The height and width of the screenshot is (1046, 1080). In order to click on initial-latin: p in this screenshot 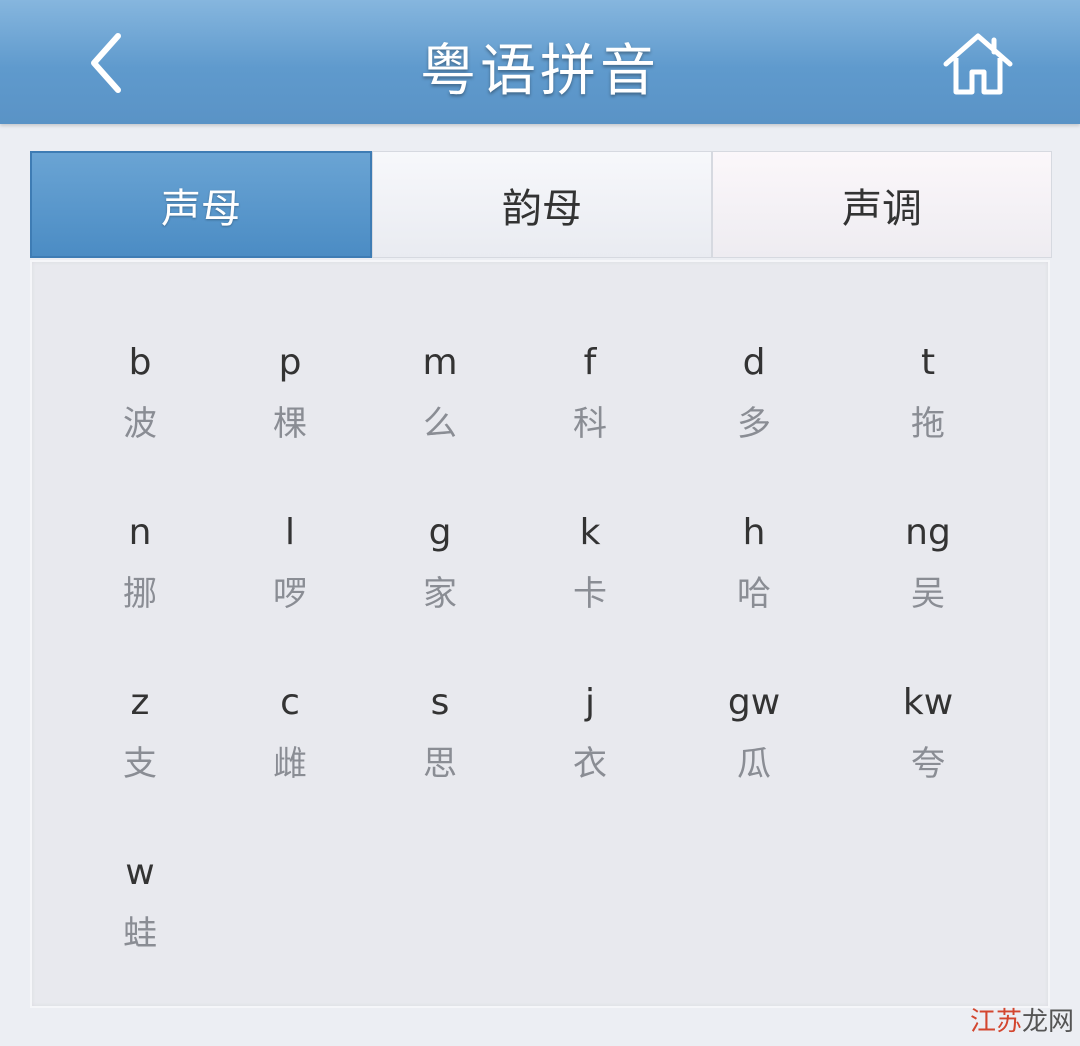, I will do `click(290, 362)`.